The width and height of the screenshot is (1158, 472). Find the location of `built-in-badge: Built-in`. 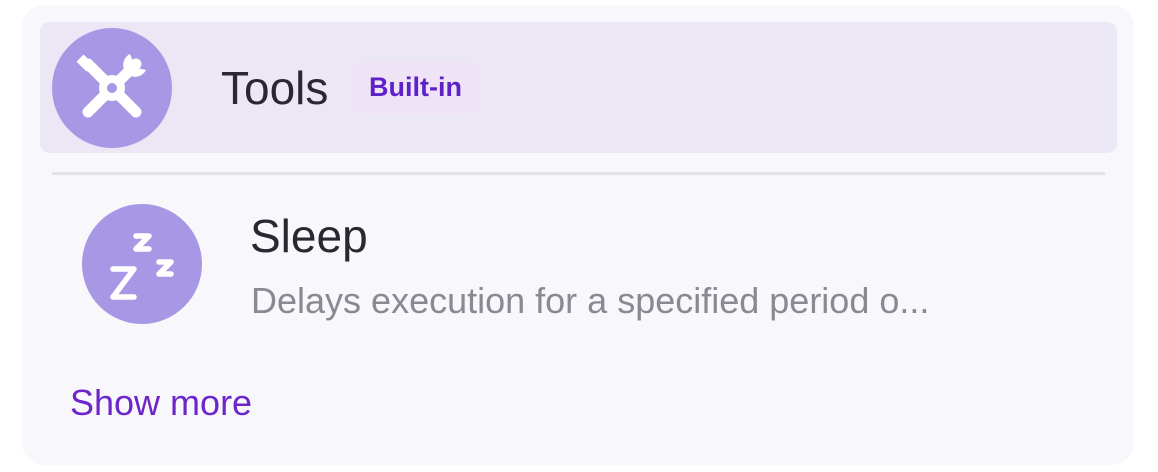

built-in-badge: Built-in is located at coordinates (415, 87).